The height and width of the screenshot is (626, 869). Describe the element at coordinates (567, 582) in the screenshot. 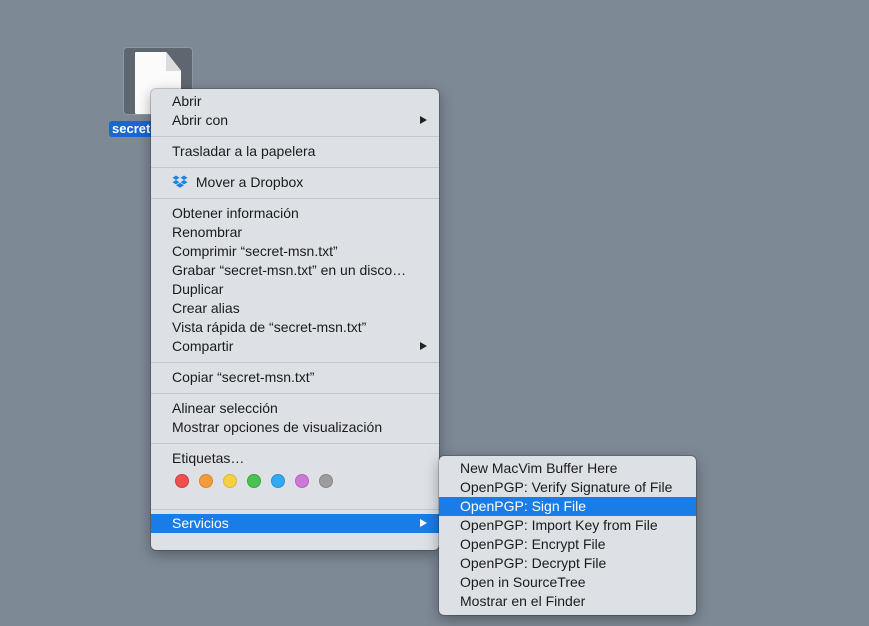

I see `service-item: Open in SourceTree` at that location.